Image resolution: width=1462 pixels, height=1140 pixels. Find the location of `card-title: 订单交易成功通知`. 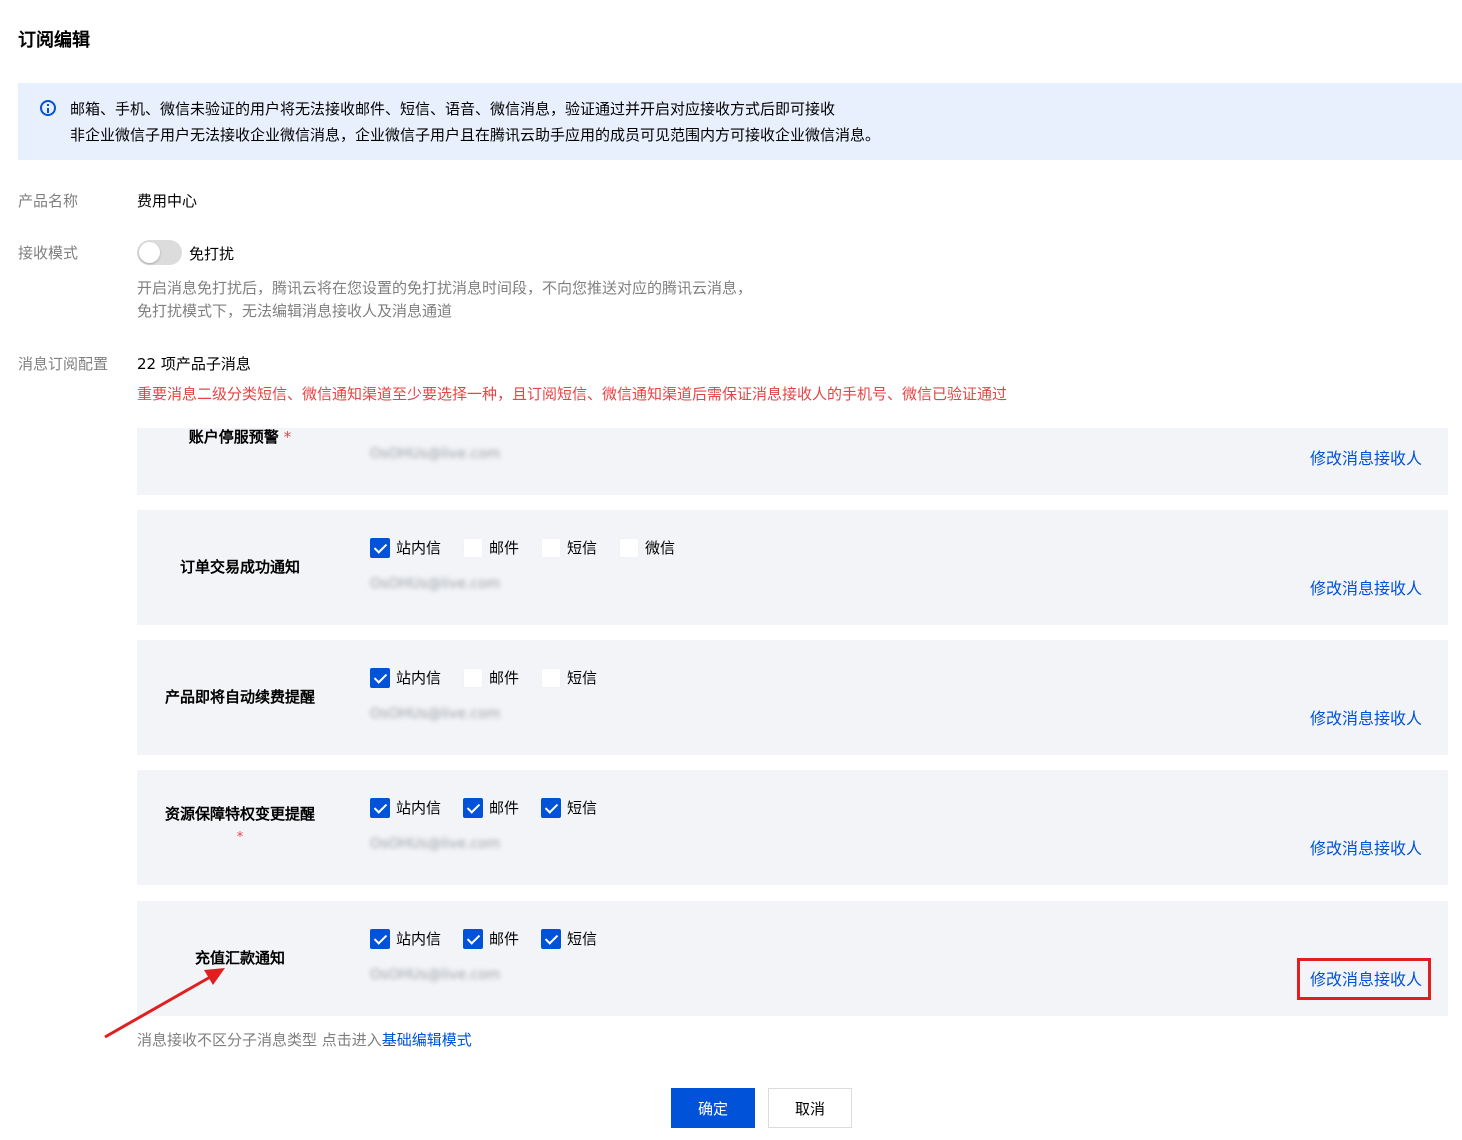

card-title: 订单交易成功通知 is located at coordinates (239, 567).